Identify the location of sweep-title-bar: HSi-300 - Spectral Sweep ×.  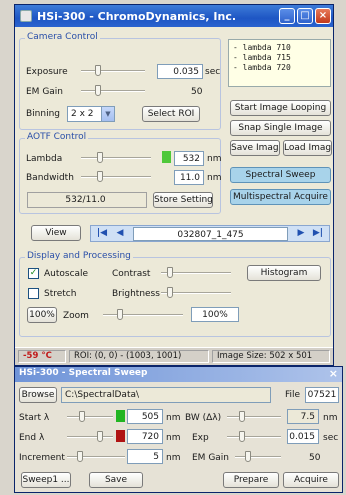
(178, 374).